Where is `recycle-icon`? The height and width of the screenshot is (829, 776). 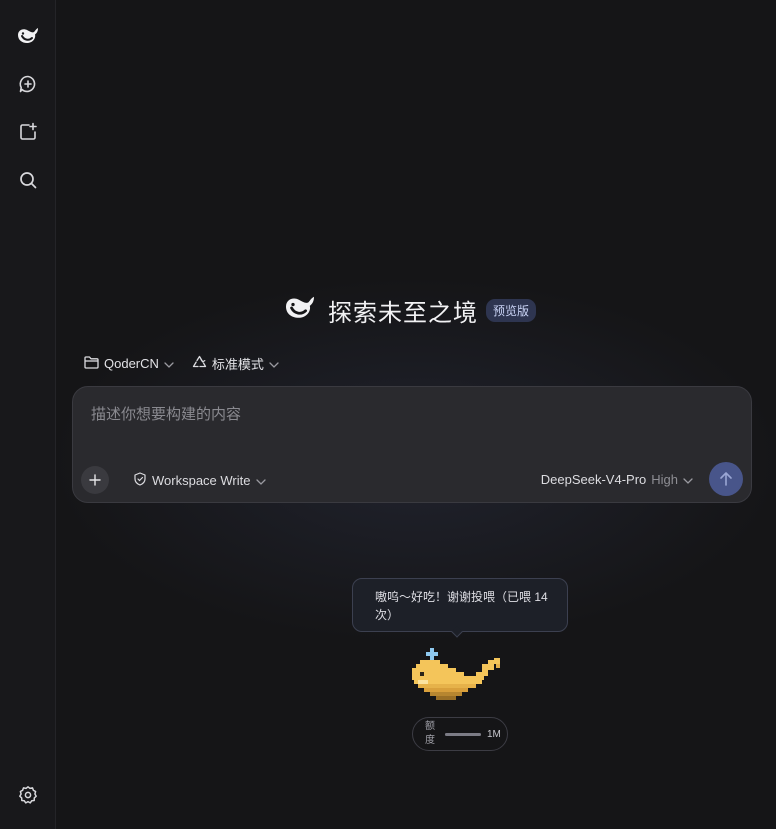
recycle-icon is located at coordinates (199, 363).